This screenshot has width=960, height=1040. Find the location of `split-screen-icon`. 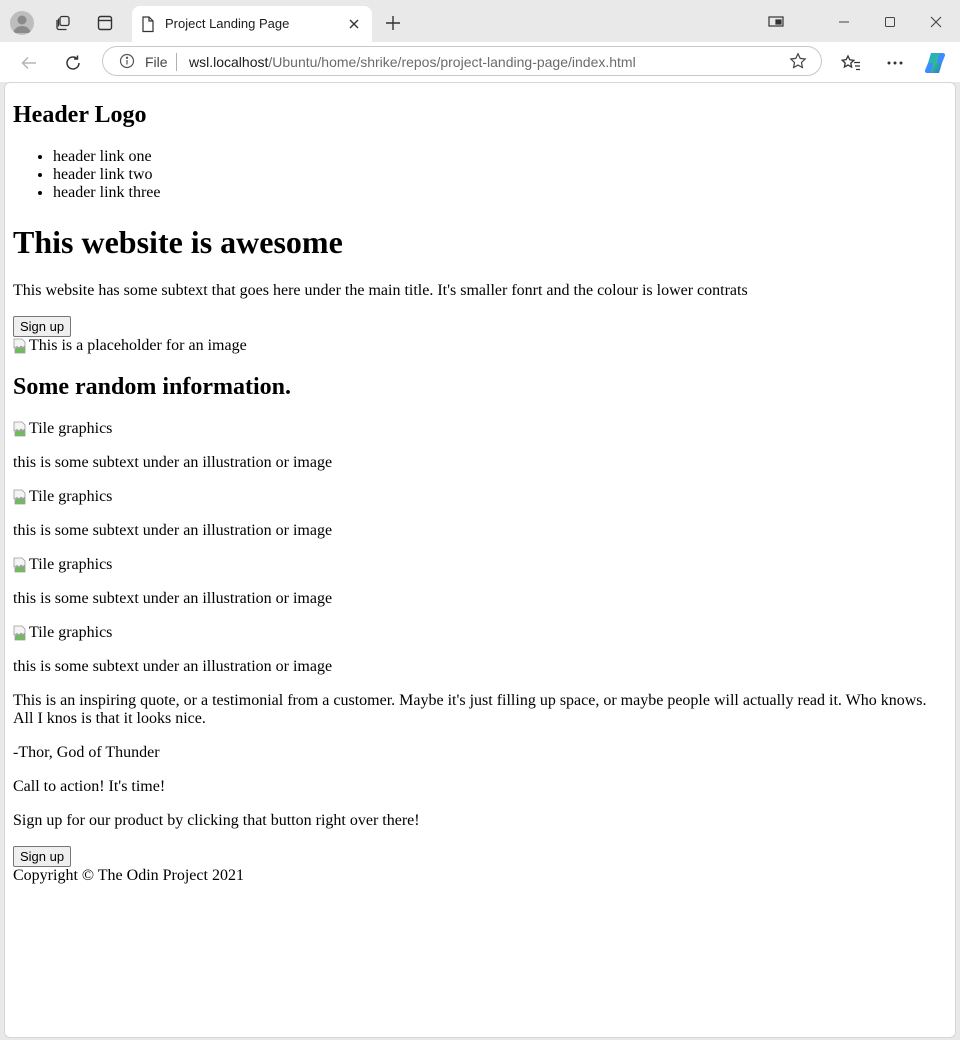

split-screen-icon is located at coordinates (776, 22).